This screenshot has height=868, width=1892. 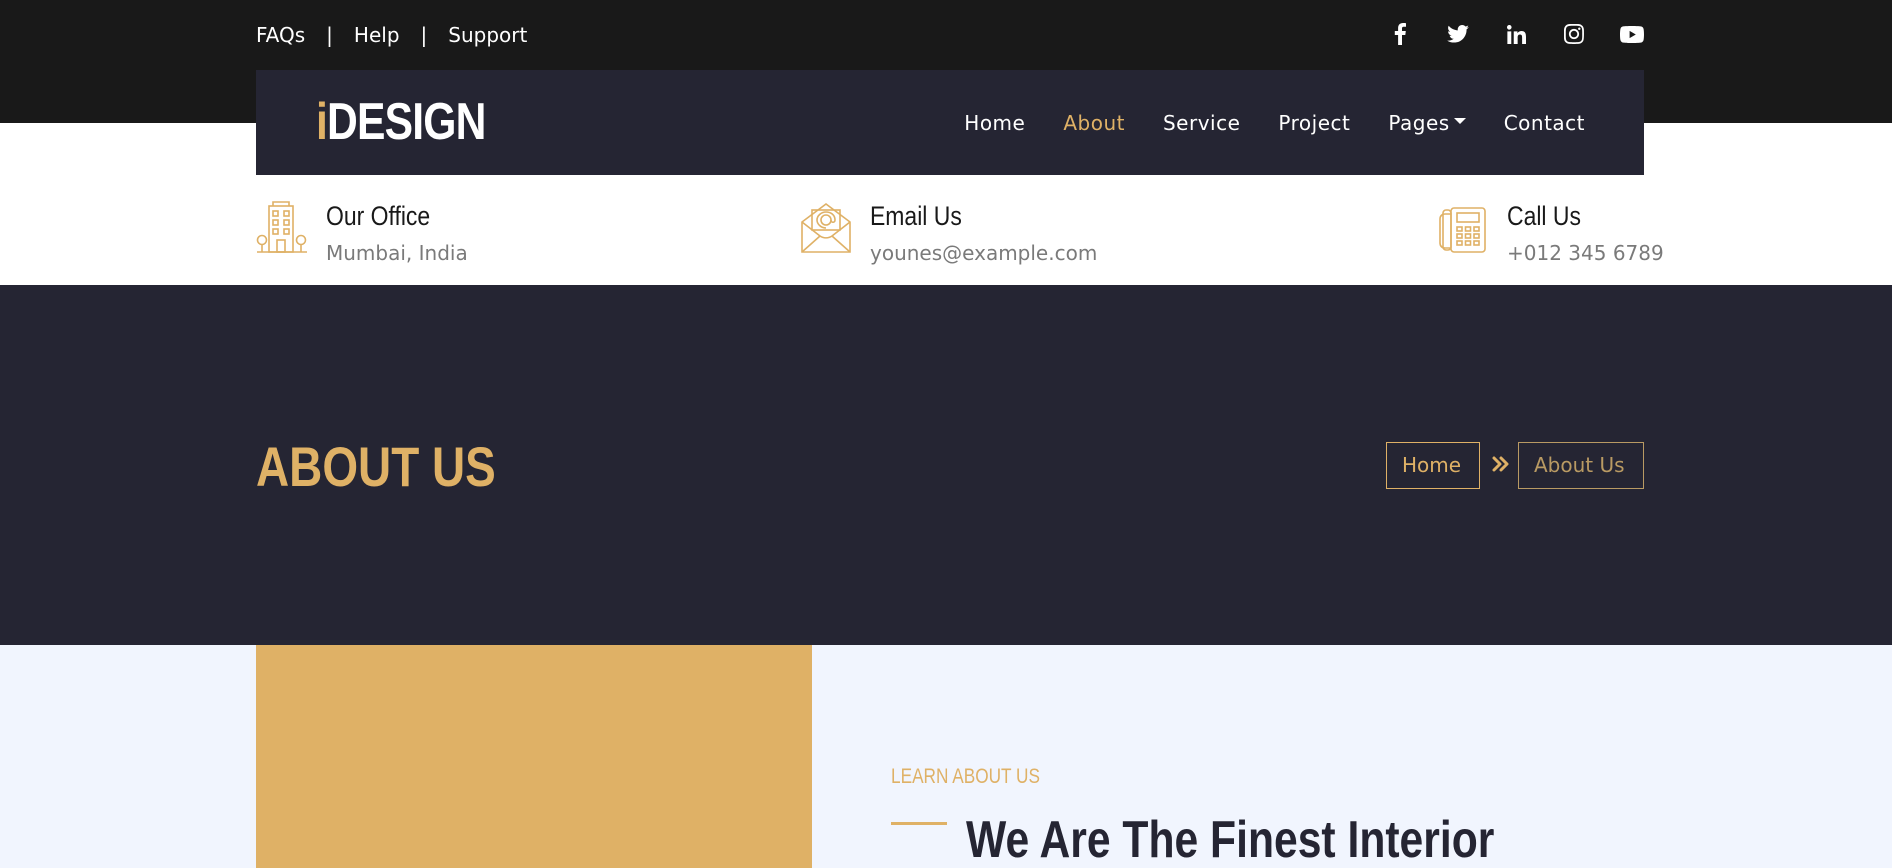 I want to click on info-office: Our Office Mumbai, India, so click(x=362, y=233).